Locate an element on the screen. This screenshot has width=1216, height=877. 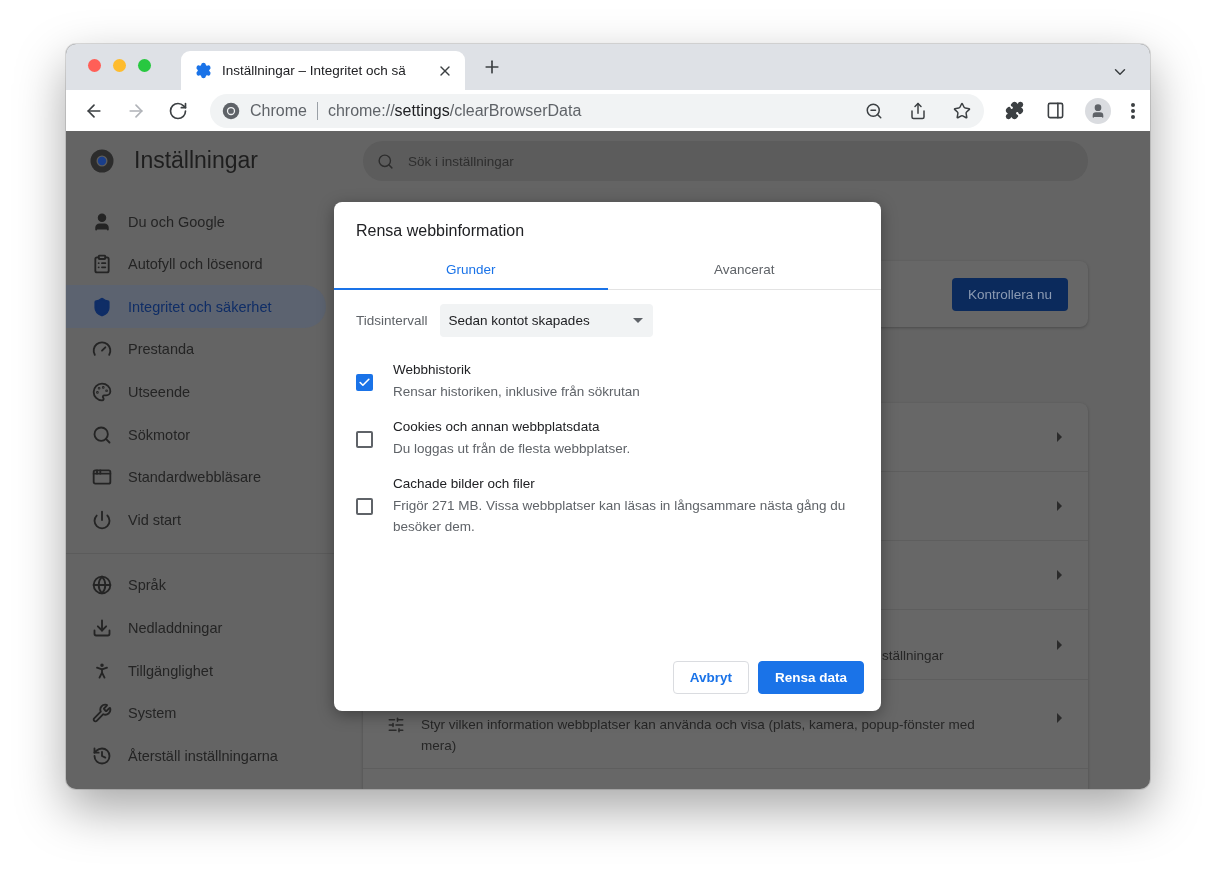
download-icon is located at coordinates (102, 627).